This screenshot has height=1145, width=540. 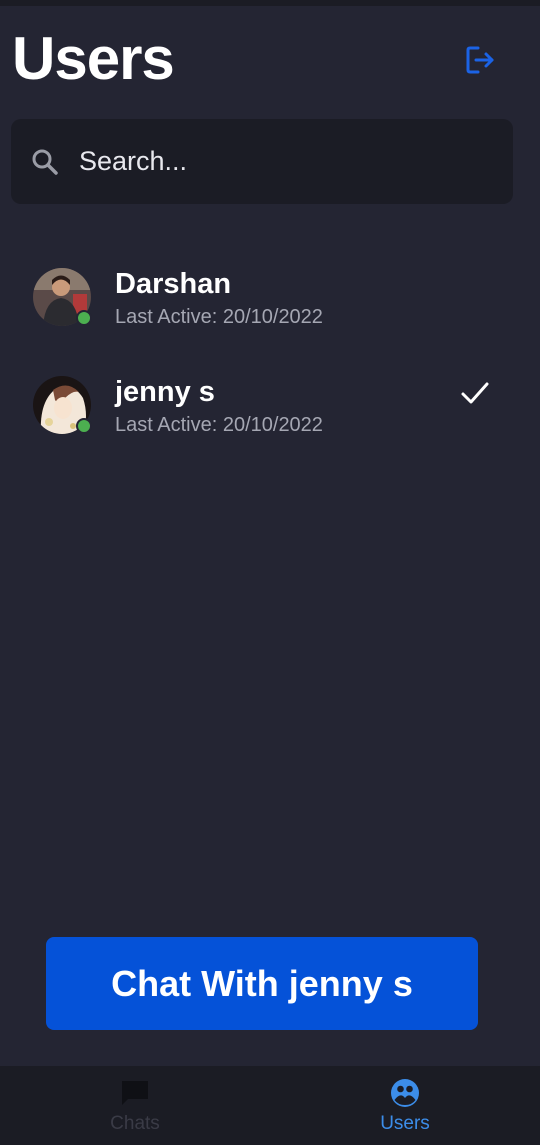 I want to click on chat-with-user-button: Chat With jenny s, so click(x=262, y=983).